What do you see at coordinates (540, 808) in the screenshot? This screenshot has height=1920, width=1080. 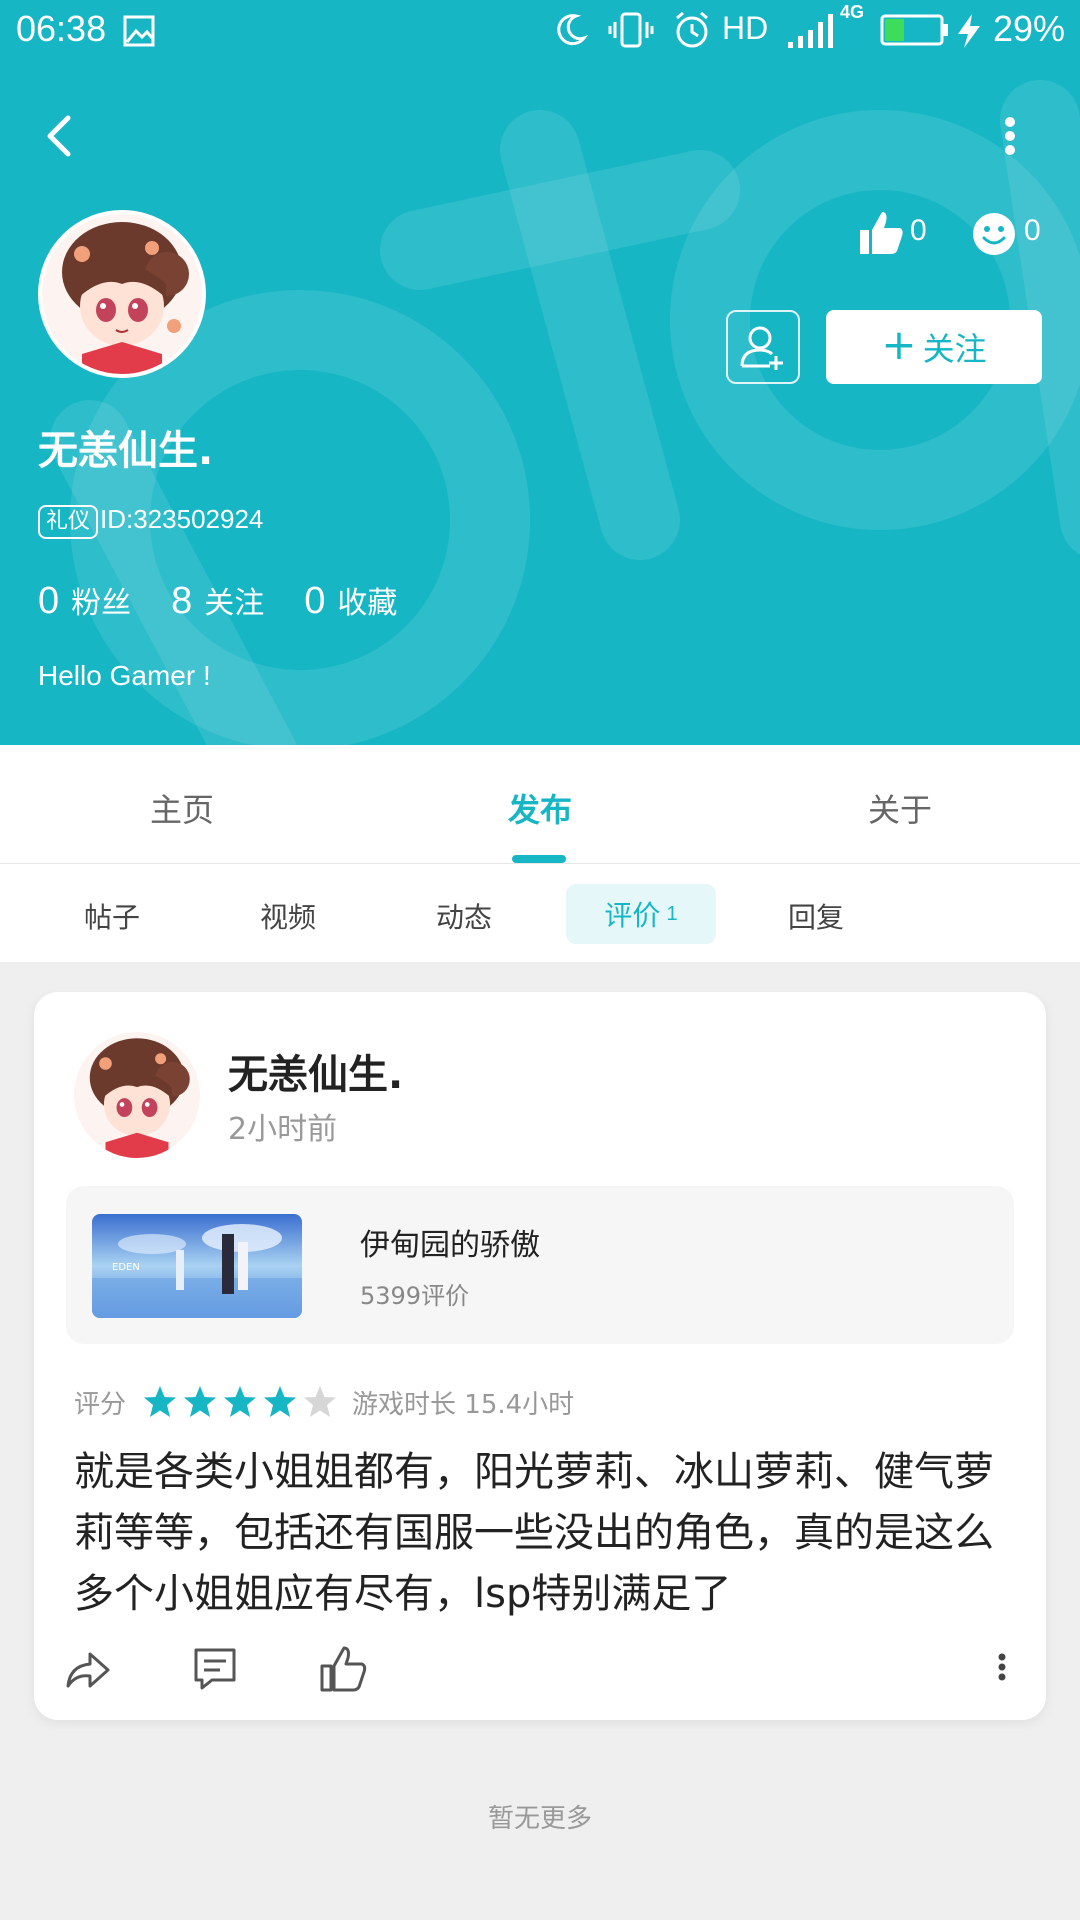 I see `tab-posts: 发布` at bounding box center [540, 808].